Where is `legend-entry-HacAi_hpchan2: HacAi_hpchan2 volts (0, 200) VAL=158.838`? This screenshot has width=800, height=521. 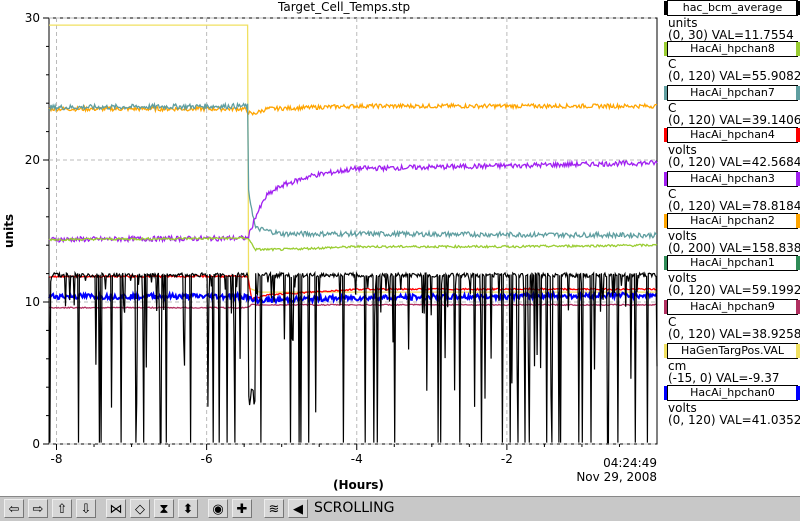
legend-entry-HacAi_hpchan2: HacAi_hpchan2 volts (0, 200) VAL=158.838 is located at coordinates (732, 236).